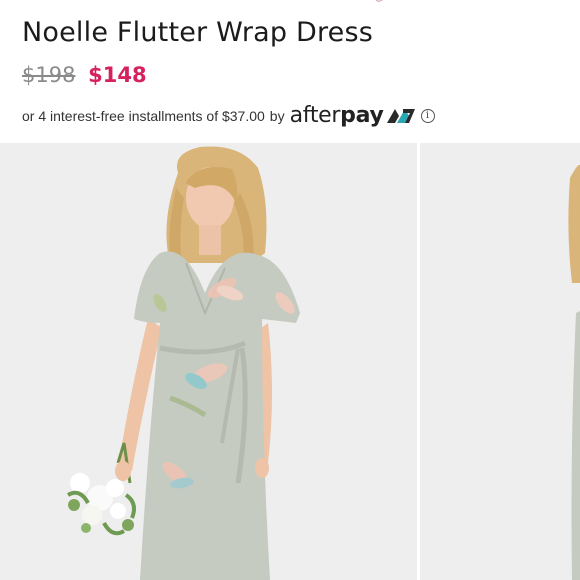 Image resolution: width=580 pixels, height=580 pixels. Describe the element at coordinates (117, 75) in the screenshot. I see `sale-price: $148` at that location.